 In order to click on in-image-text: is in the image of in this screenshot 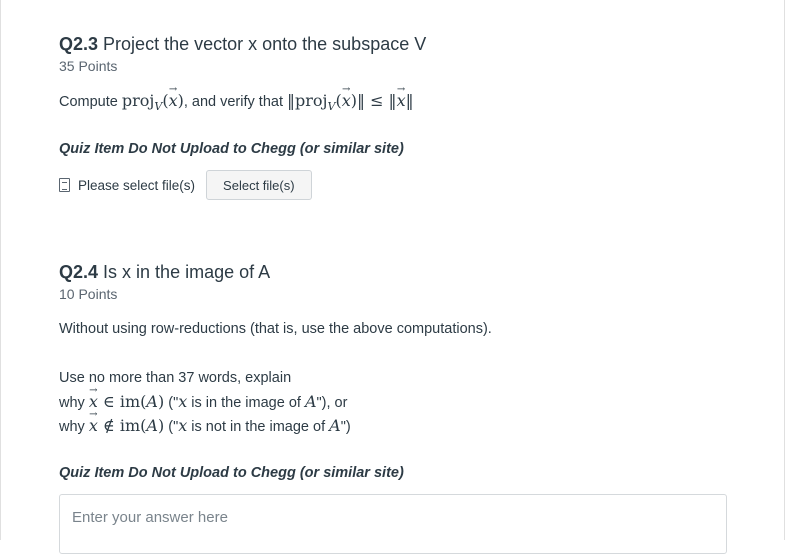, I will do `click(246, 403)`.